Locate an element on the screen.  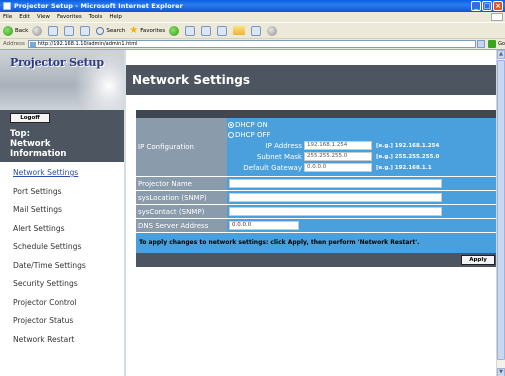
go-label: Go is located at coordinates (501, 44).